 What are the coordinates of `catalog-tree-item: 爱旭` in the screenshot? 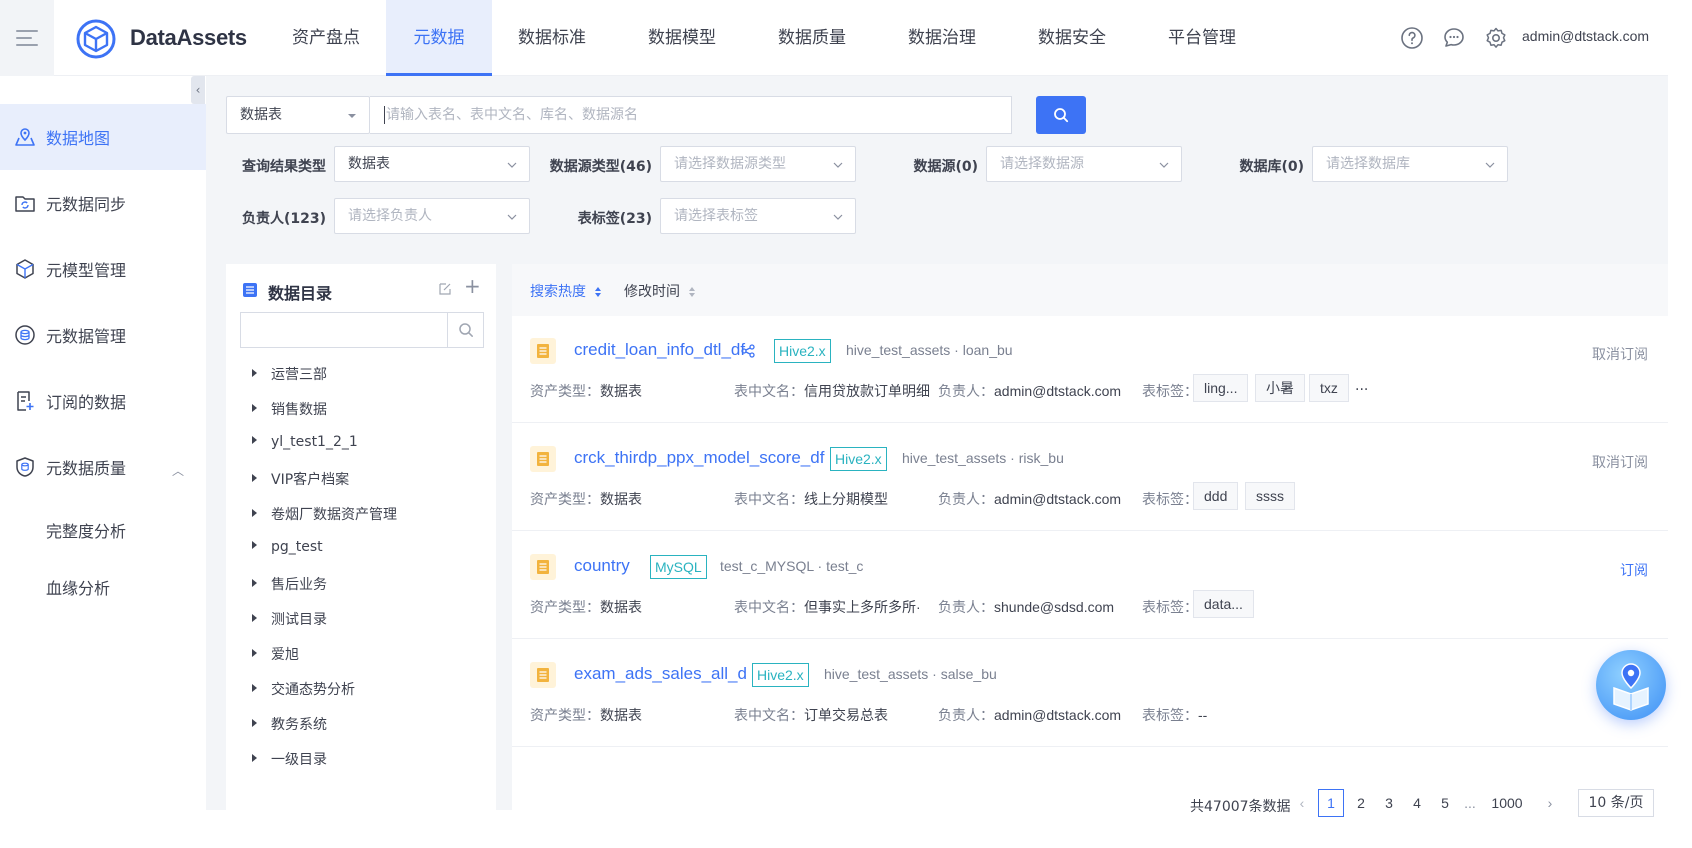 It's located at (275, 654).